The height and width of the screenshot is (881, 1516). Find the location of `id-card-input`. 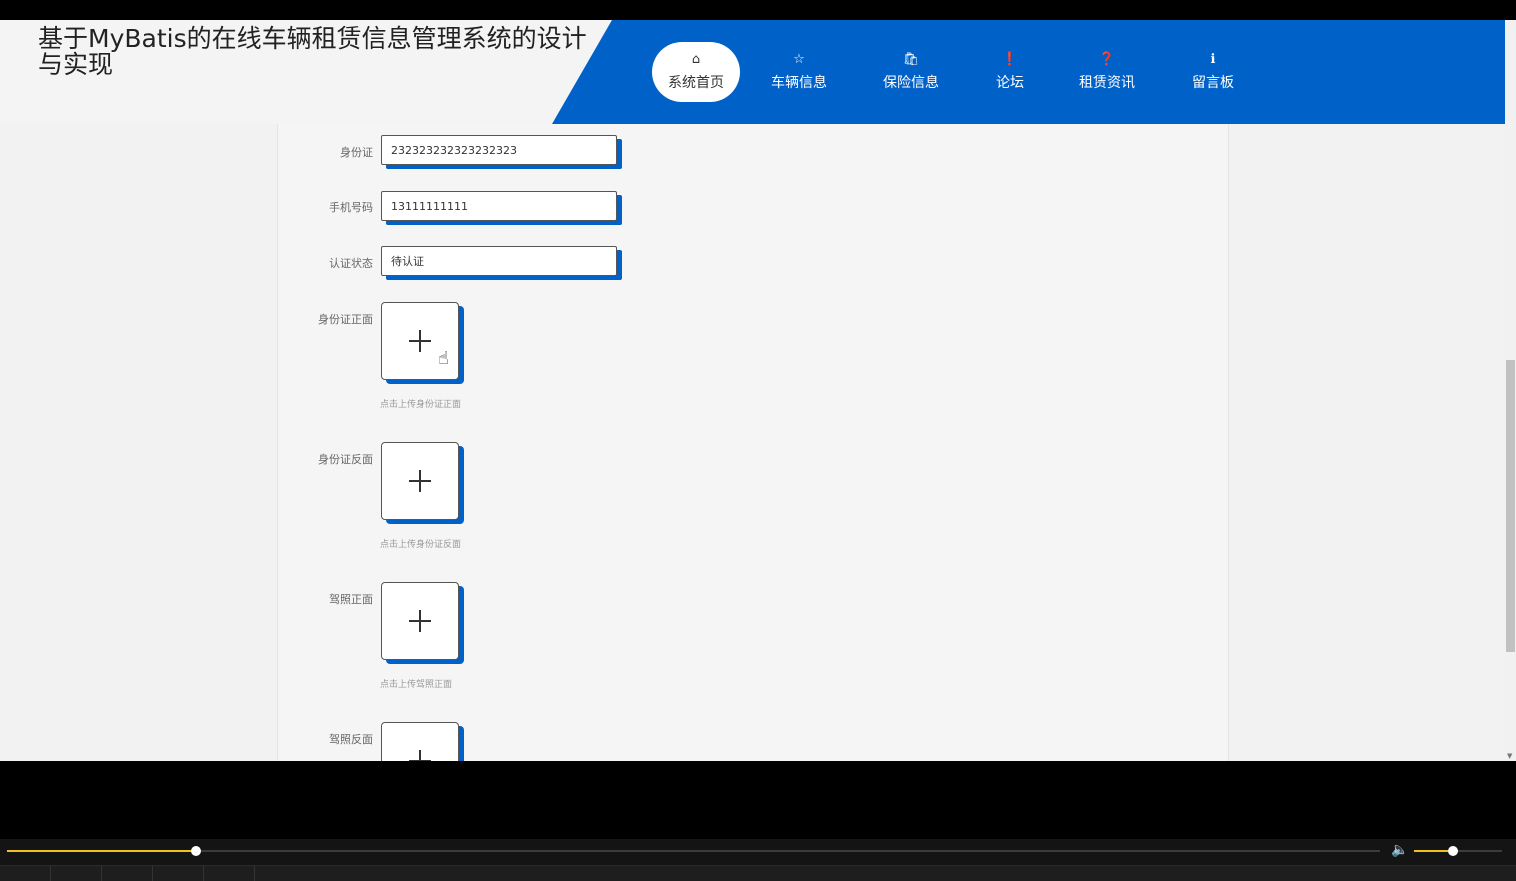

id-card-input is located at coordinates (499, 150).